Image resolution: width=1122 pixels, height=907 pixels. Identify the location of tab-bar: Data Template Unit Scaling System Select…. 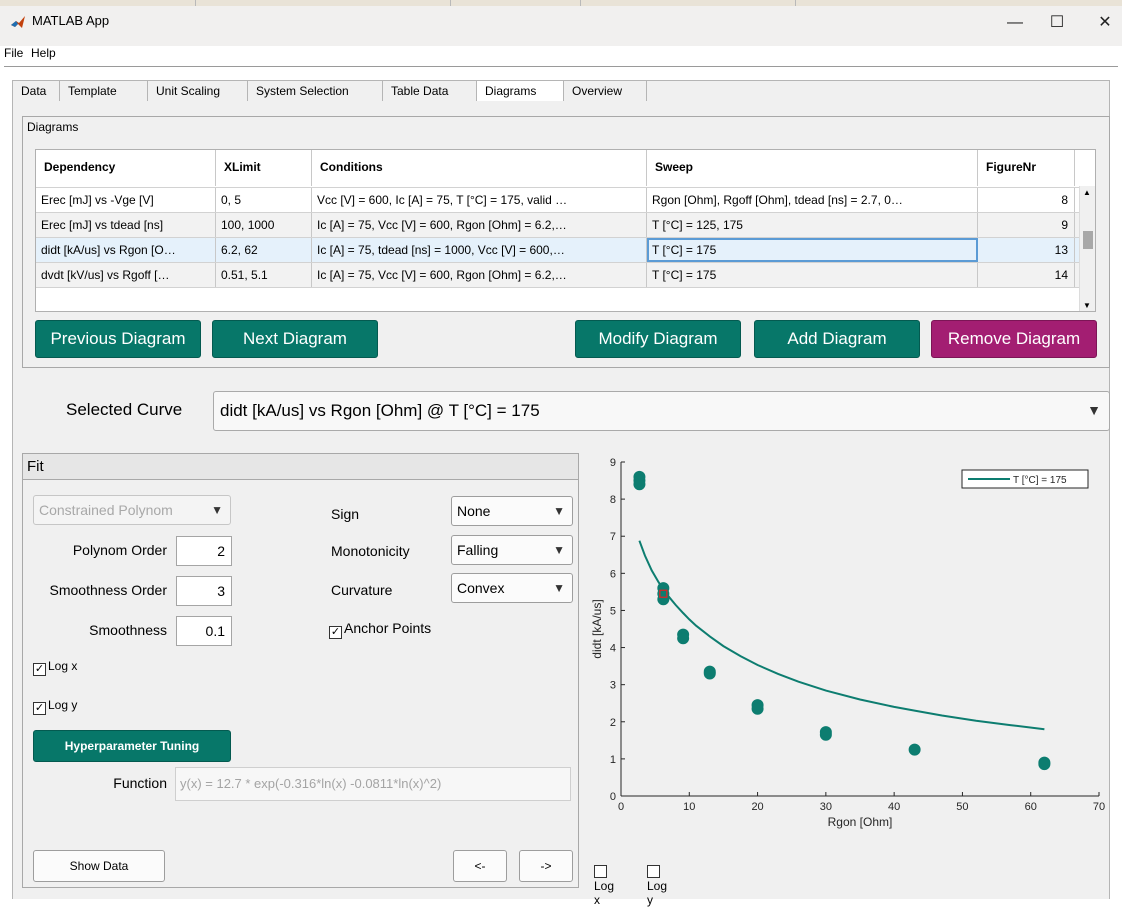
(561, 92).